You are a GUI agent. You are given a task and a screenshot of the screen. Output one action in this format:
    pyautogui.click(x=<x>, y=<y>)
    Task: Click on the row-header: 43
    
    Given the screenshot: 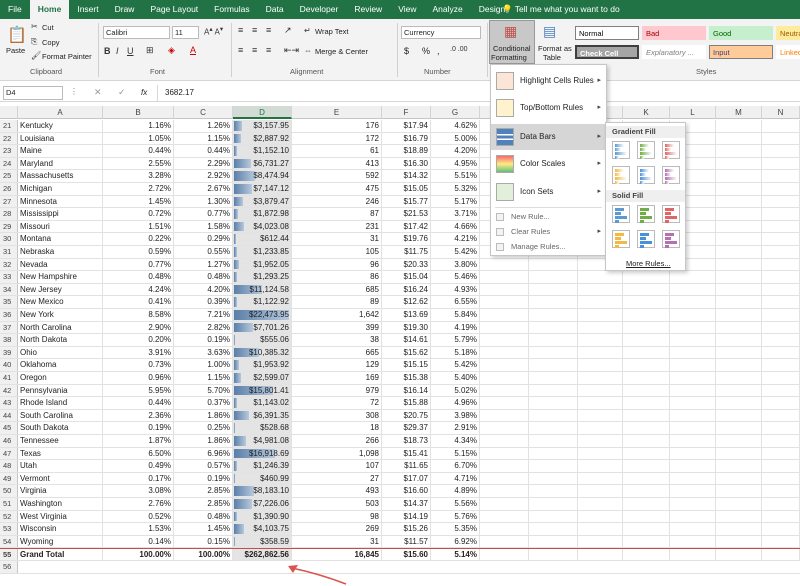 What is the action you would take?
    pyautogui.click(x=9, y=403)
    